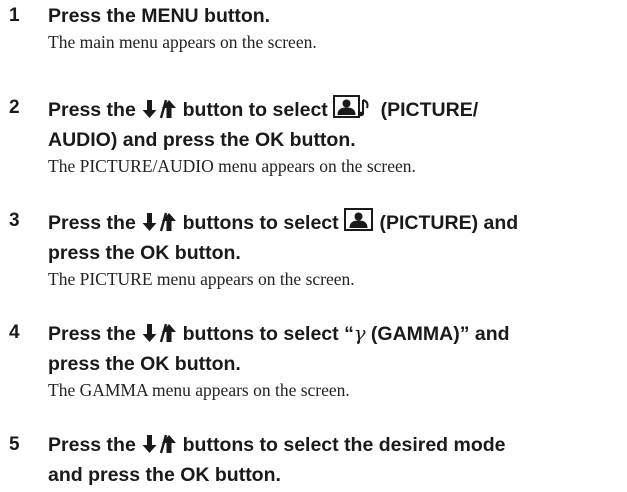 The width and height of the screenshot is (627, 492). Describe the element at coordinates (14, 15) in the screenshot. I see `step-number: 1` at that location.